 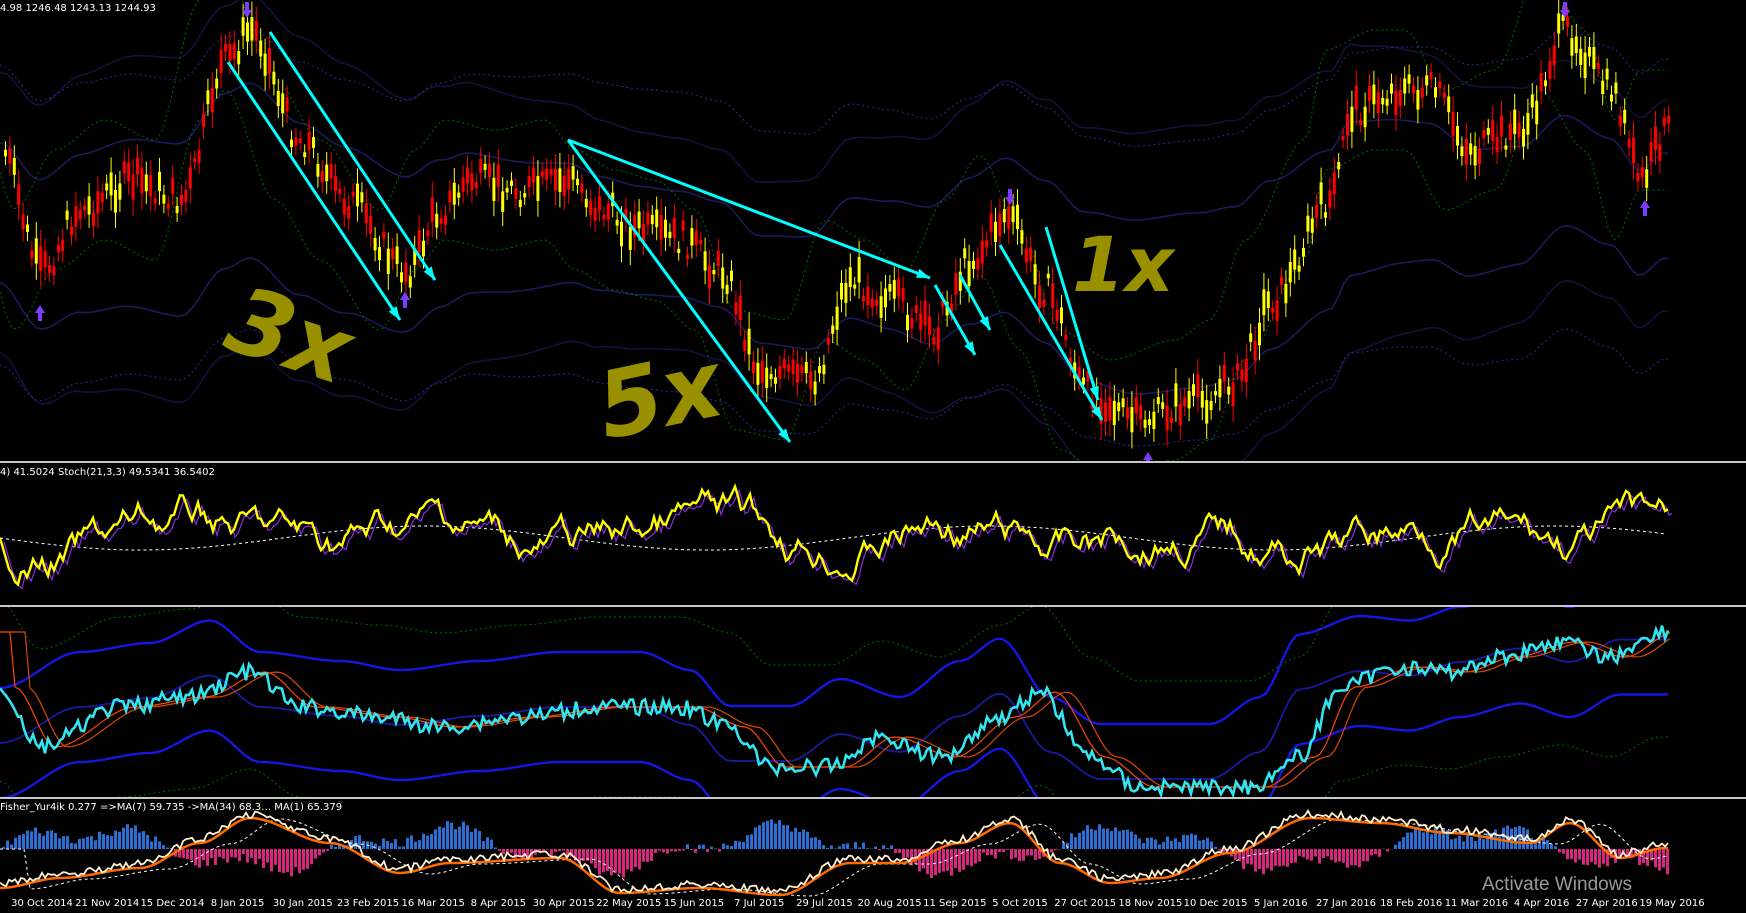 What do you see at coordinates (1150, 903) in the screenshot?
I see `time-axis-label: 18 Nov 2015` at bounding box center [1150, 903].